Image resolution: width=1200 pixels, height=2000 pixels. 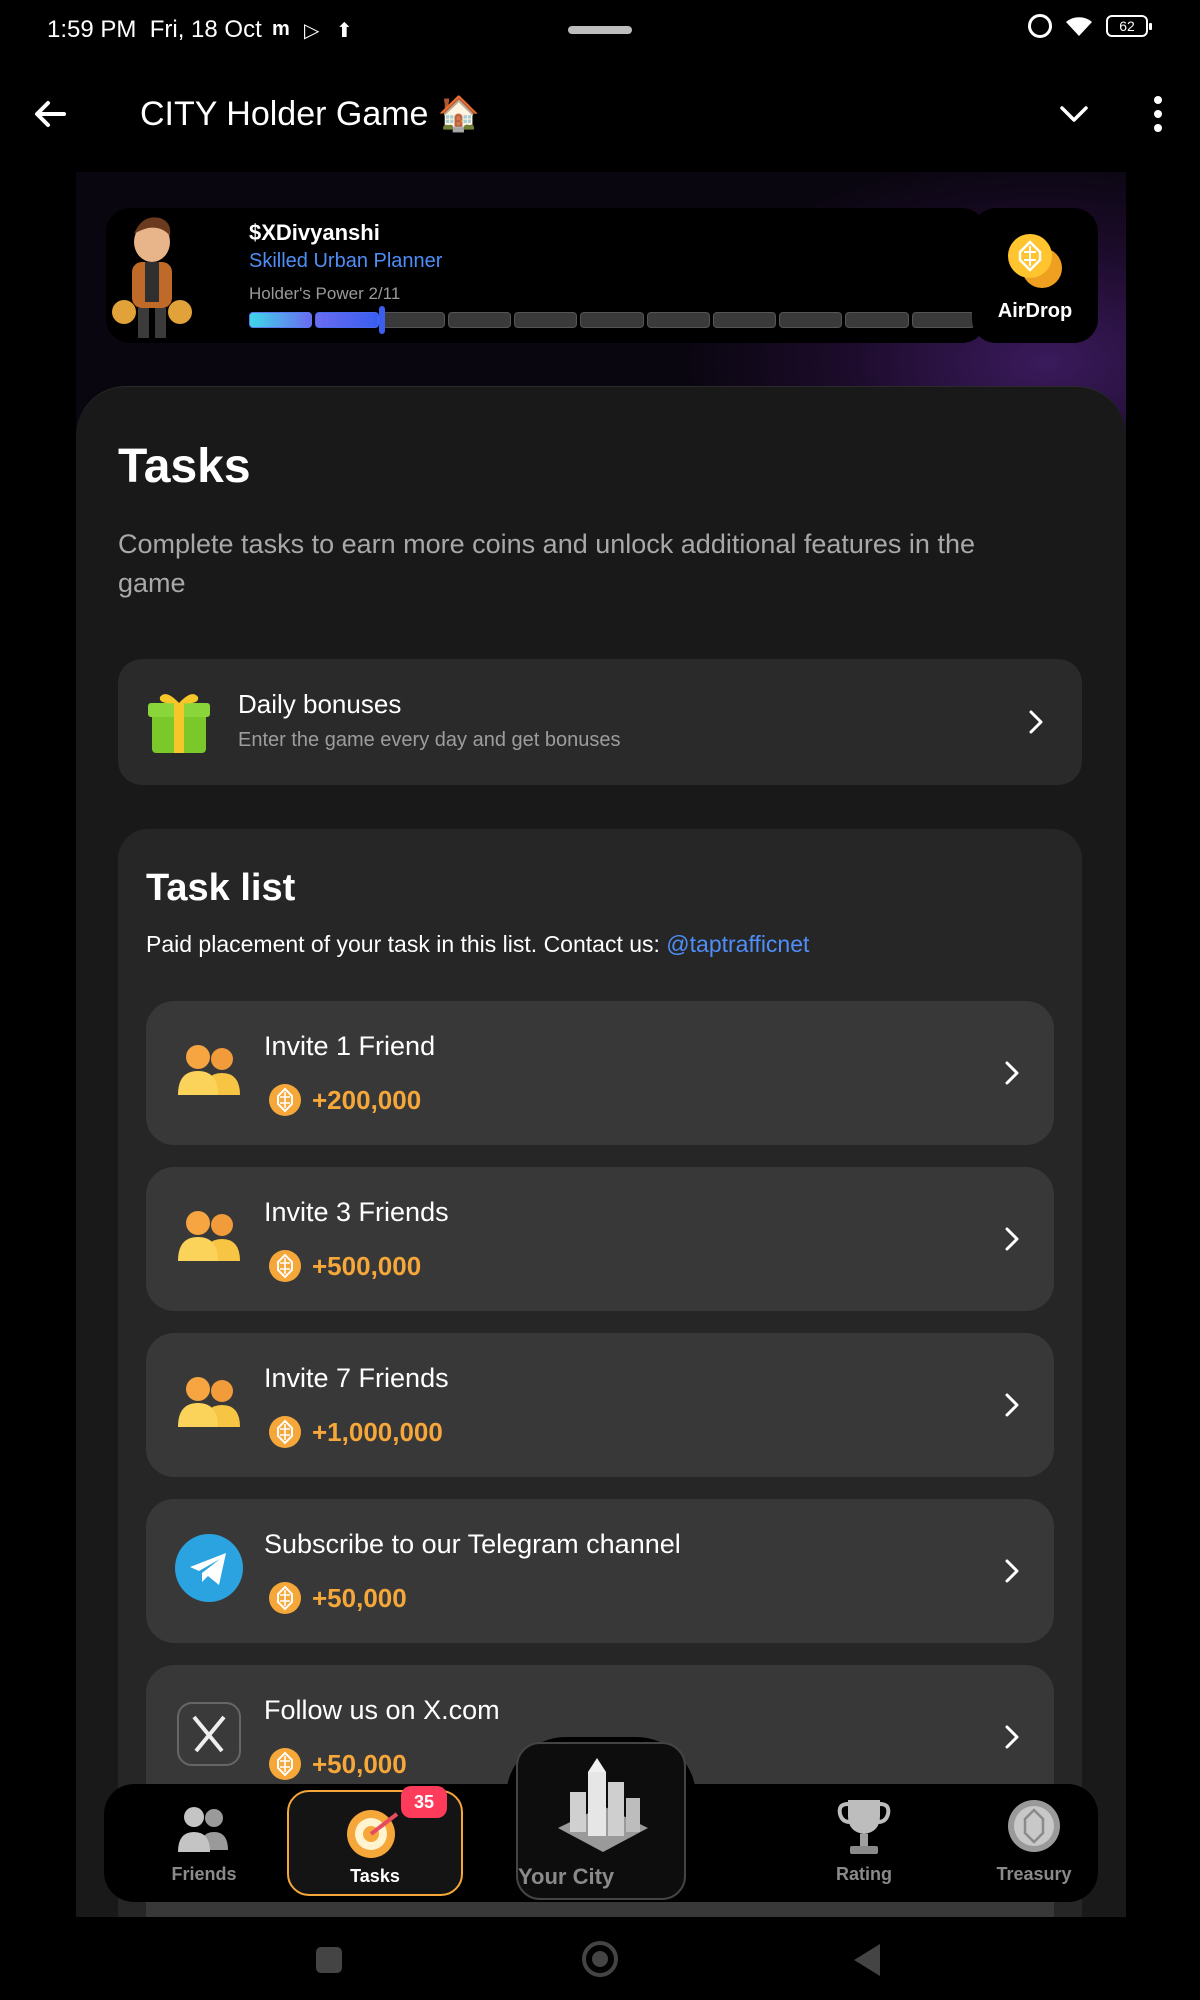 I want to click on nav-friends-label: Friends, so click(x=204, y=1874).